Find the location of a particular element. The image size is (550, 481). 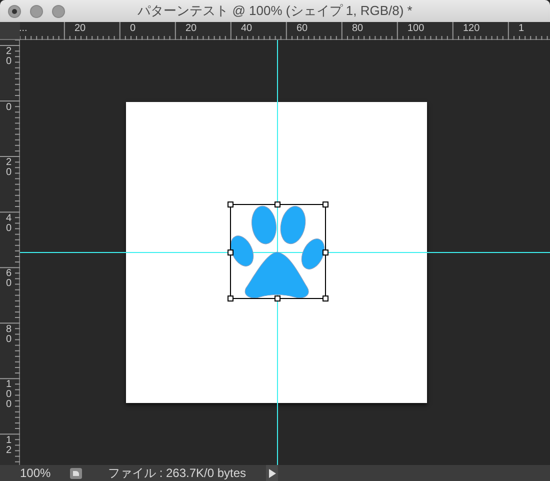

preview-icon is located at coordinates (76, 473).